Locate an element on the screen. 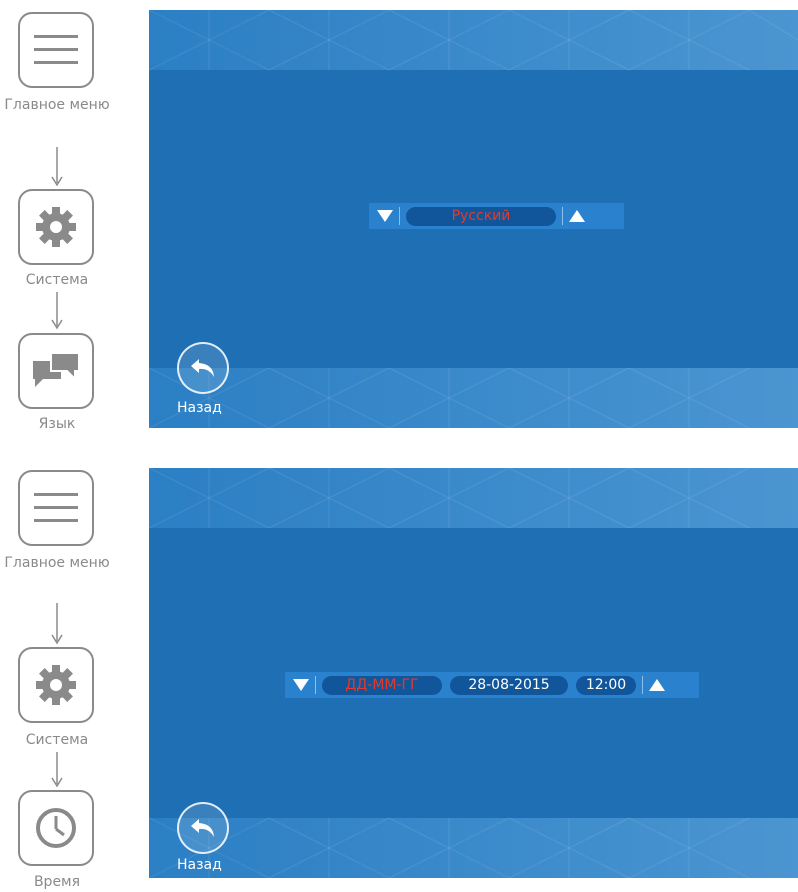 The width and height of the screenshot is (798, 892). time-selector: ДД-ММ-ГГ 28-08-2015 12:00 is located at coordinates (492, 685).